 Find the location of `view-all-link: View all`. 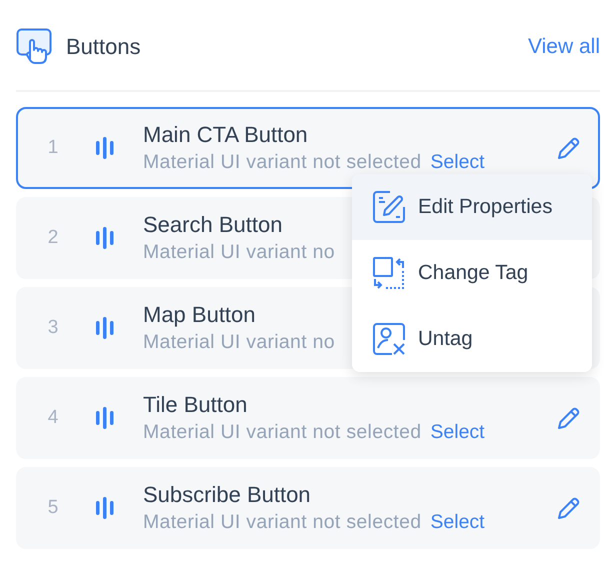

view-all-link: View all is located at coordinates (564, 47).